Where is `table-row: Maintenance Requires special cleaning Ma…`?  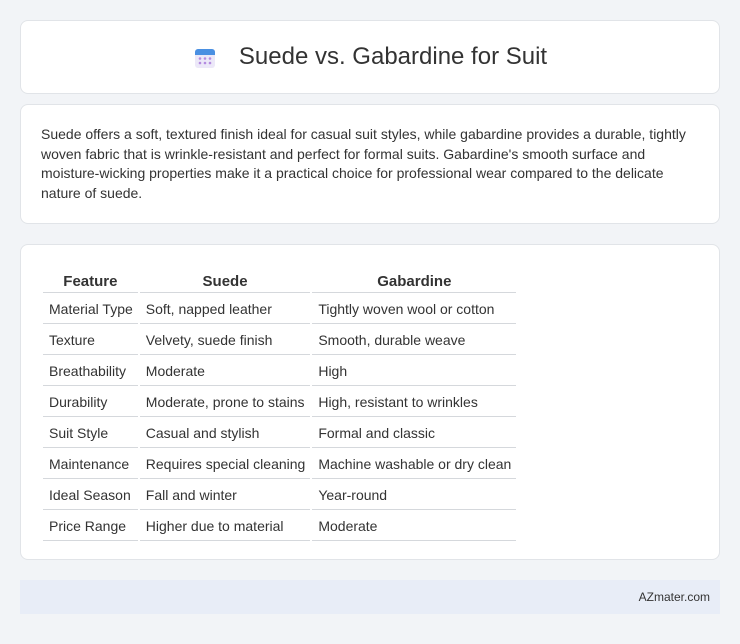 table-row: Maintenance Requires special cleaning Ma… is located at coordinates (280, 464).